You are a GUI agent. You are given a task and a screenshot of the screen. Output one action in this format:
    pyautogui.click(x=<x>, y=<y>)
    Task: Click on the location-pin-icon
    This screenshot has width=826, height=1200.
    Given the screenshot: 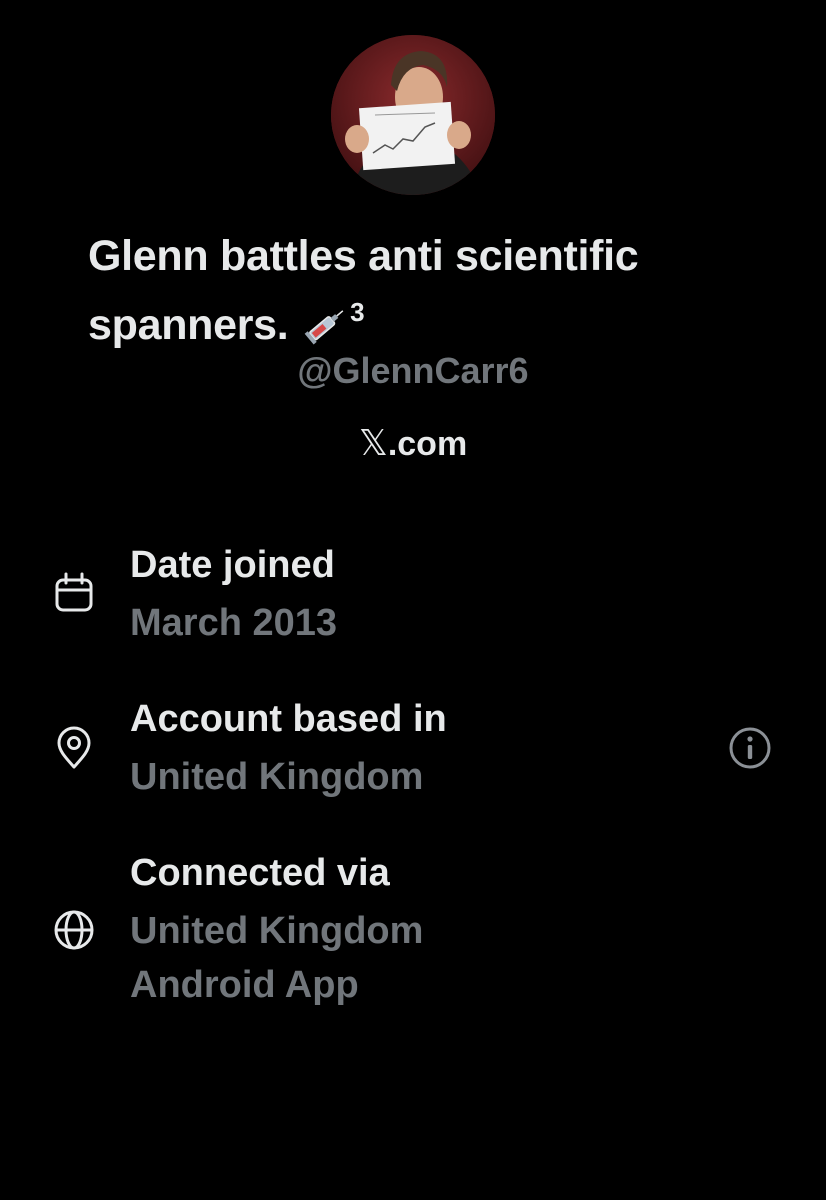 What is the action you would take?
    pyautogui.click(x=74, y=748)
    